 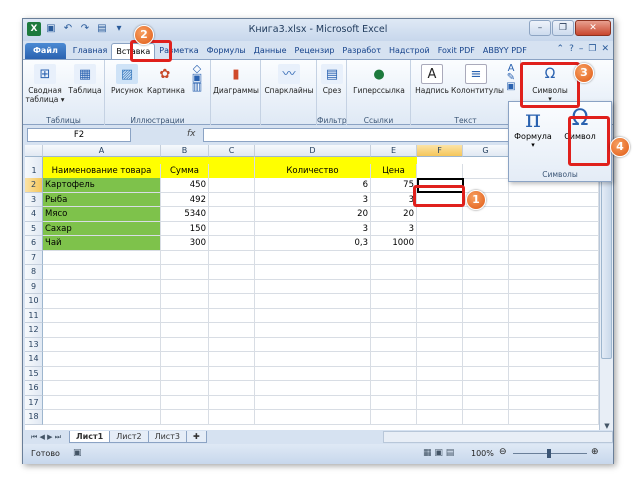 What do you see at coordinates (440, 417) in the screenshot?
I see `cell-f18` at bounding box center [440, 417].